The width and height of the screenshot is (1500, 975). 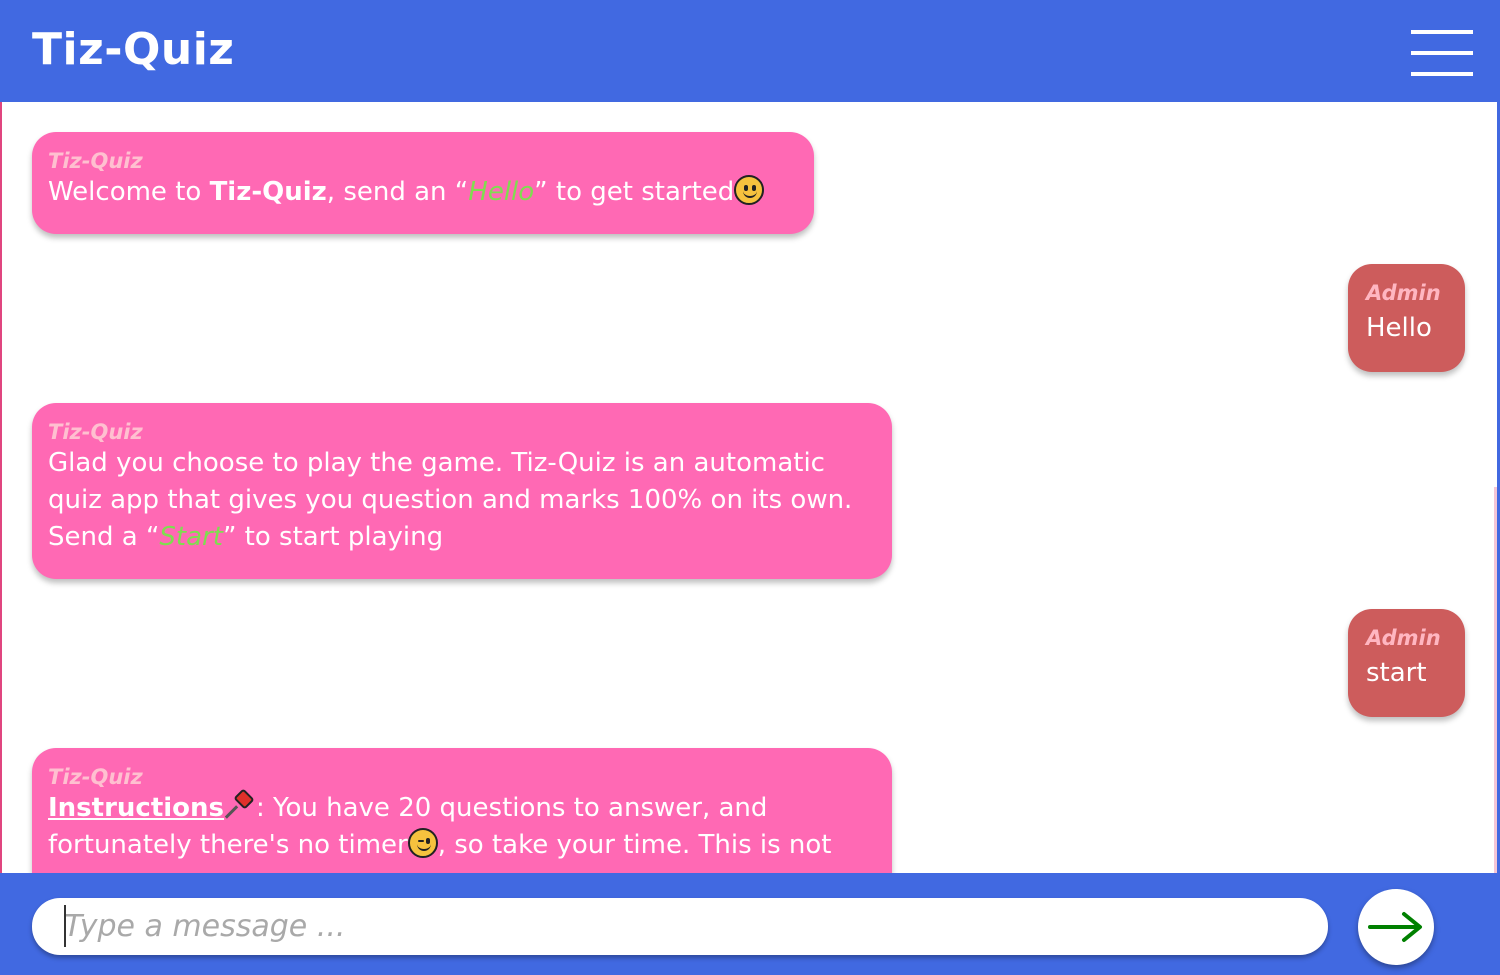 I want to click on message-text: start, so click(x=1396, y=673).